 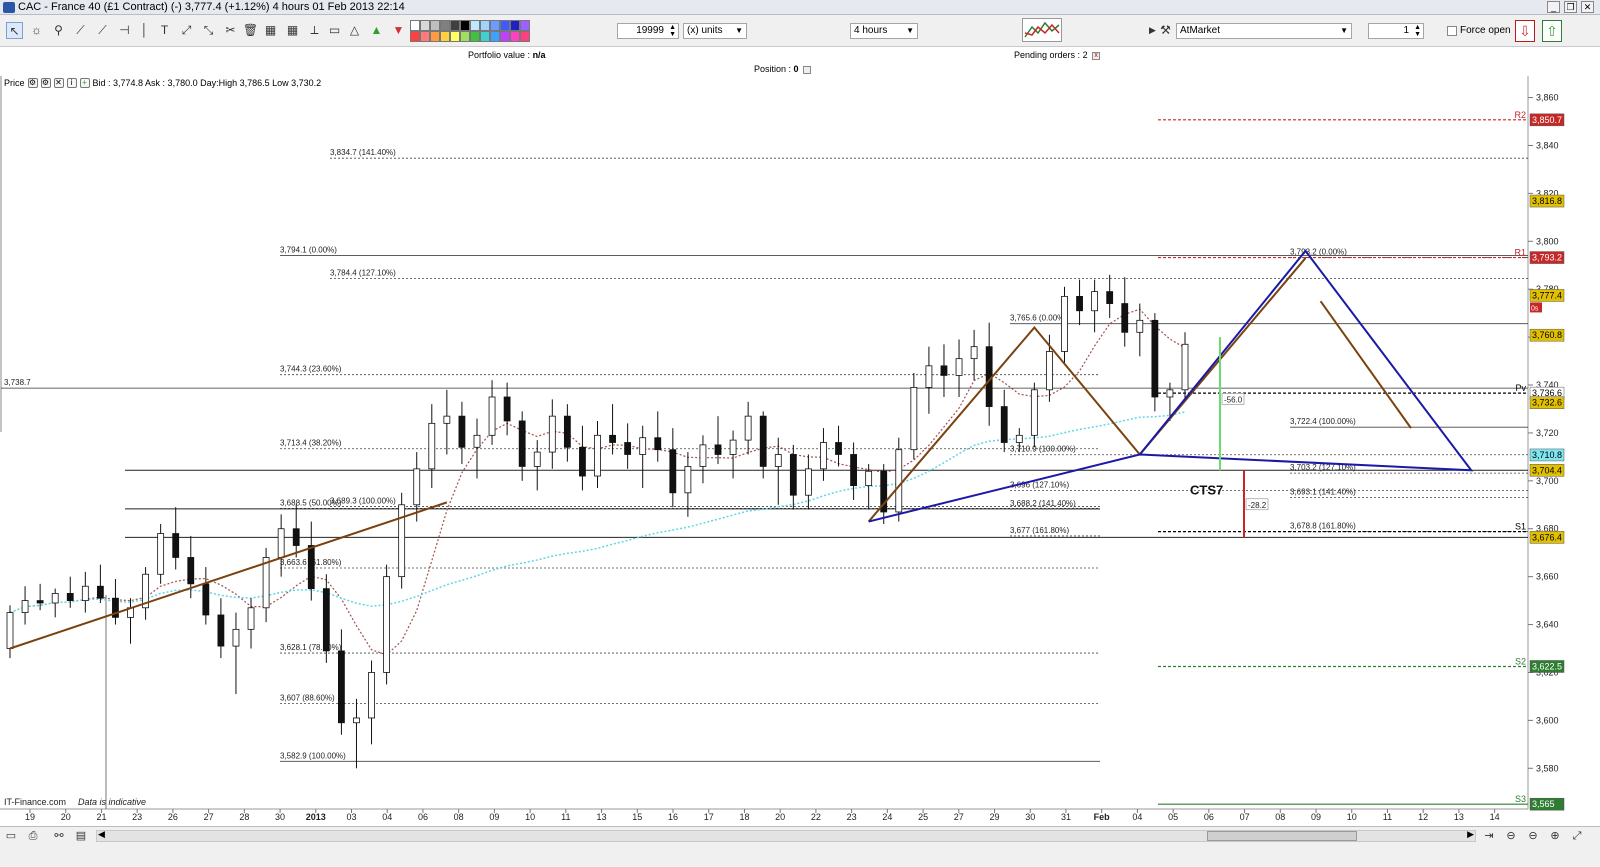 What do you see at coordinates (1323, 491) in the screenshot?
I see `fibonacci-level-label: 3,693.1 (141.40%)` at bounding box center [1323, 491].